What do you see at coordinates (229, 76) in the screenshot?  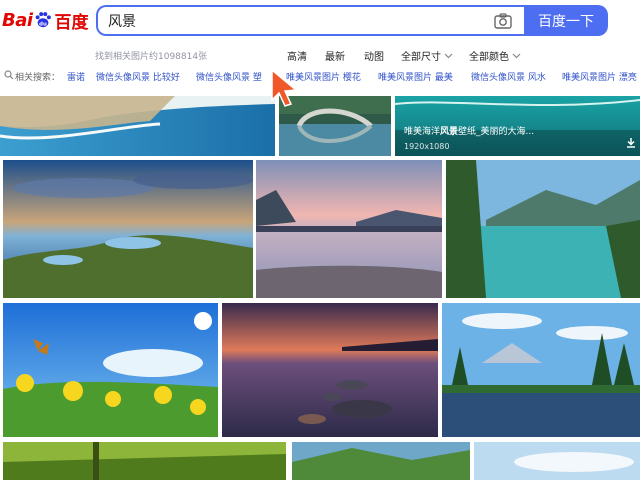 I see `related-item: 微信头像风景 塑` at bounding box center [229, 76].